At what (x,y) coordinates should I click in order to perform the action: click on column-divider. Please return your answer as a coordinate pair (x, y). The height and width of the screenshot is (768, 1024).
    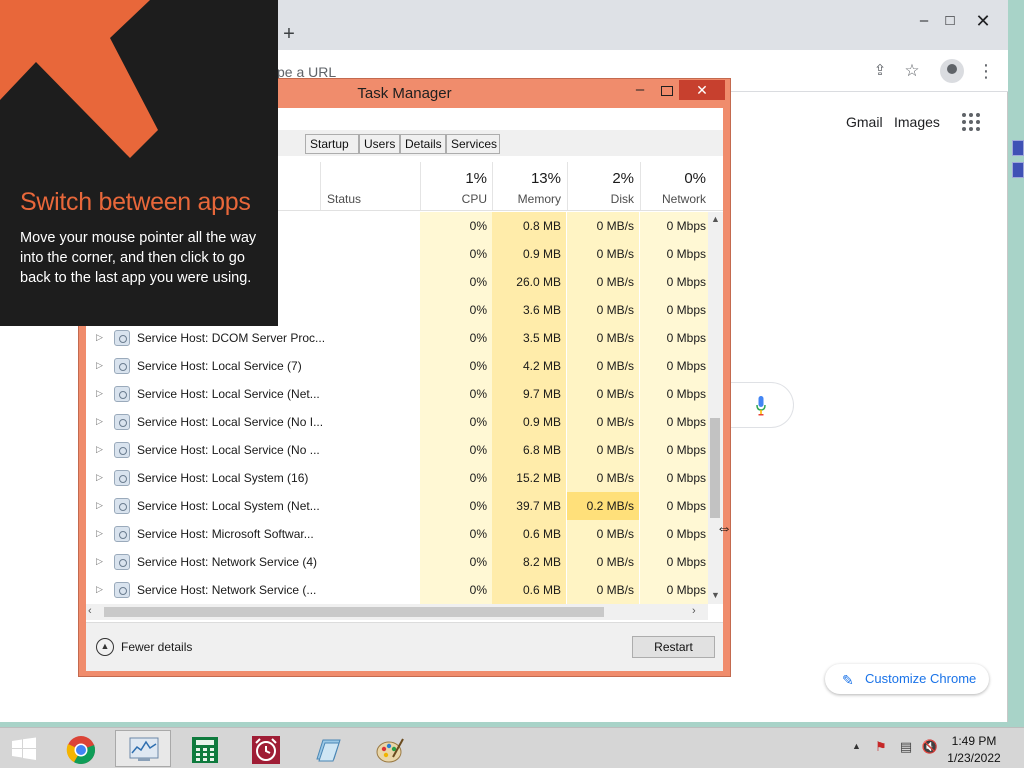
    Looking at the image, I should click on (320, 186).